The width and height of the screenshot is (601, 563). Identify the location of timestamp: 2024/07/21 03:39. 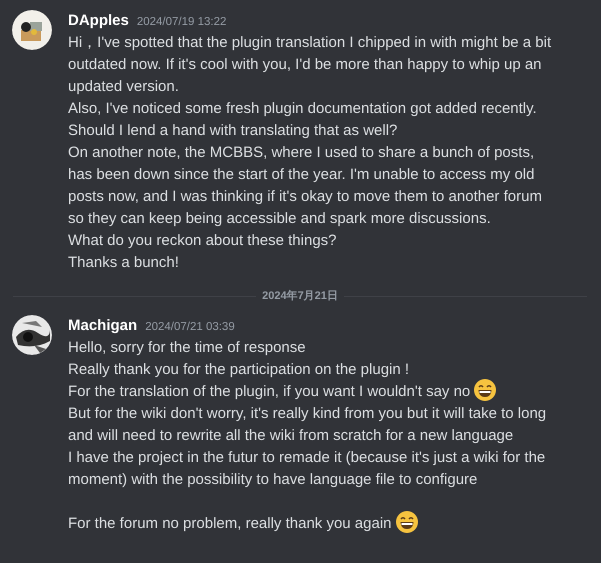
(190, 327).